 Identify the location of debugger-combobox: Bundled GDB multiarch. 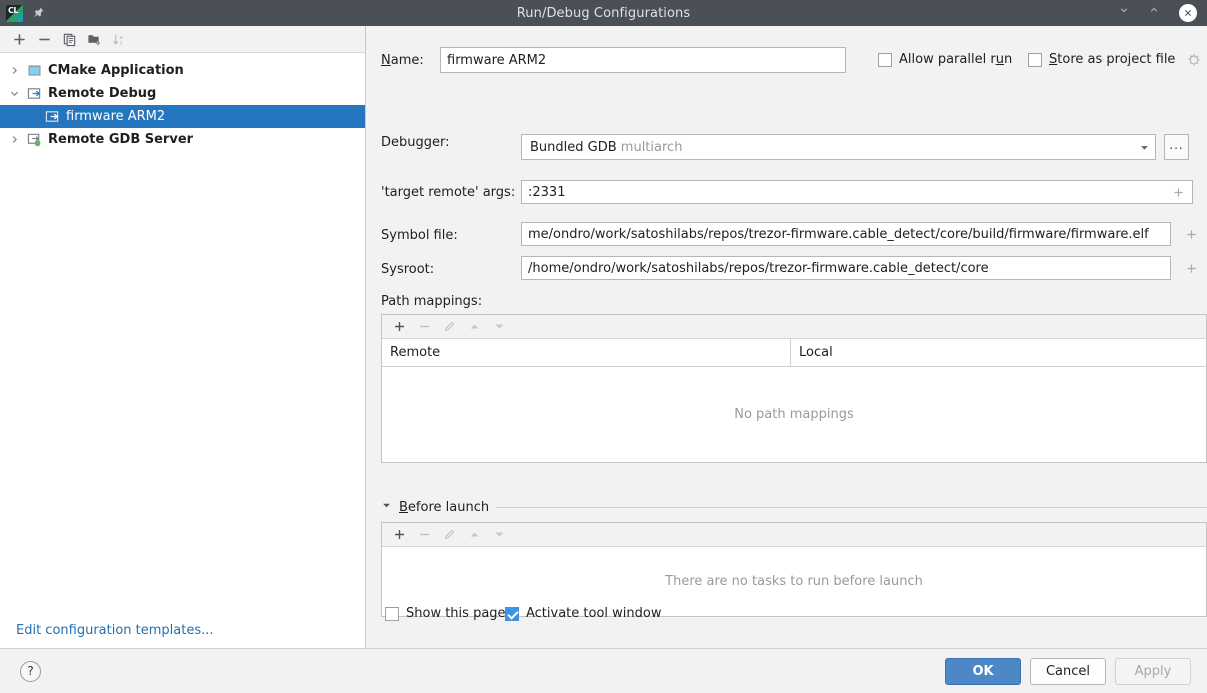
(838, 147).